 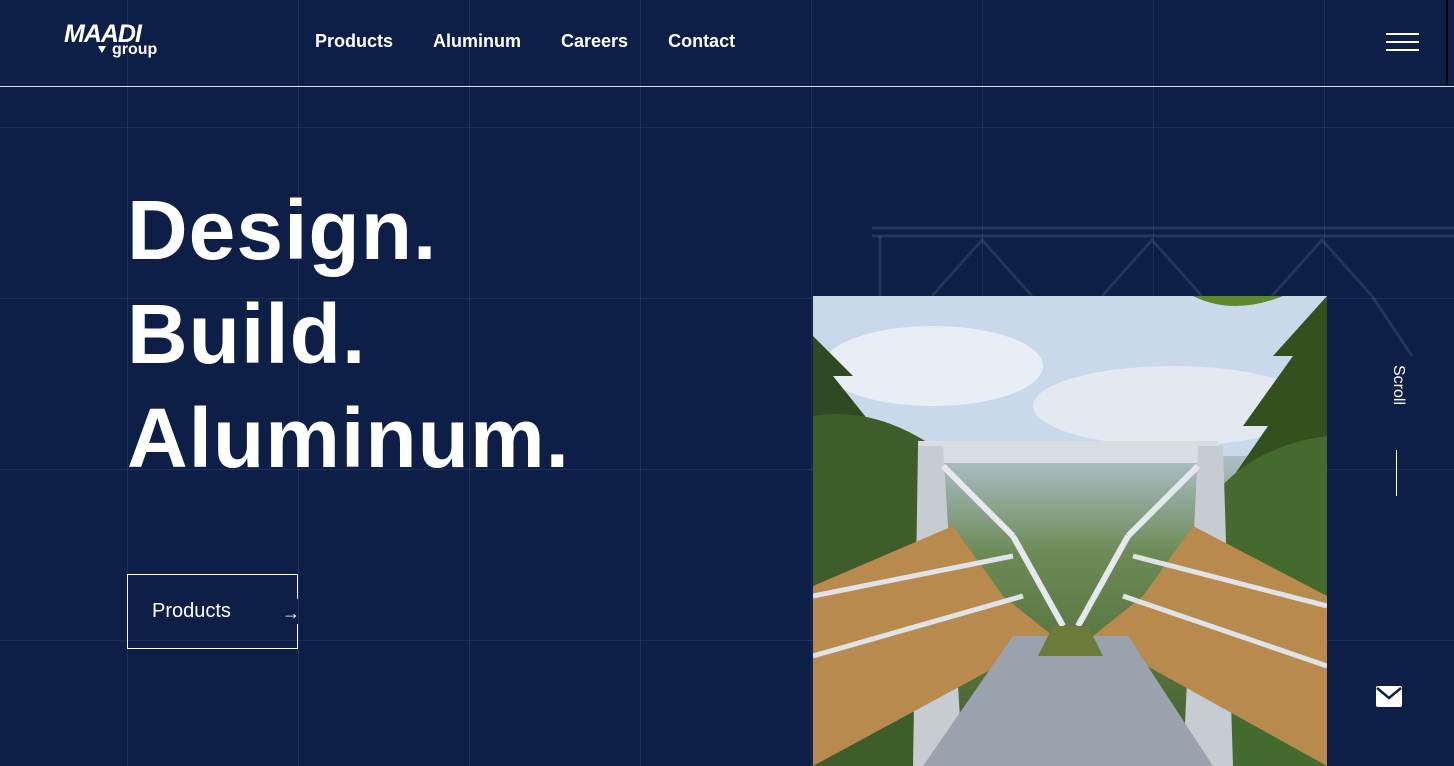 I want to click on scroll-indicator-line, so click(x=1396, y=473).